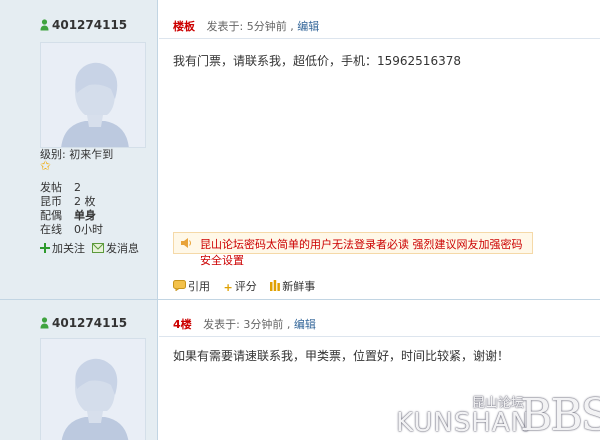  I want to click on security-notice: 昆山论坛密码太简单的用户无法登录者必读 强烈建议网友加强密码安全设置, so click(353, 249).